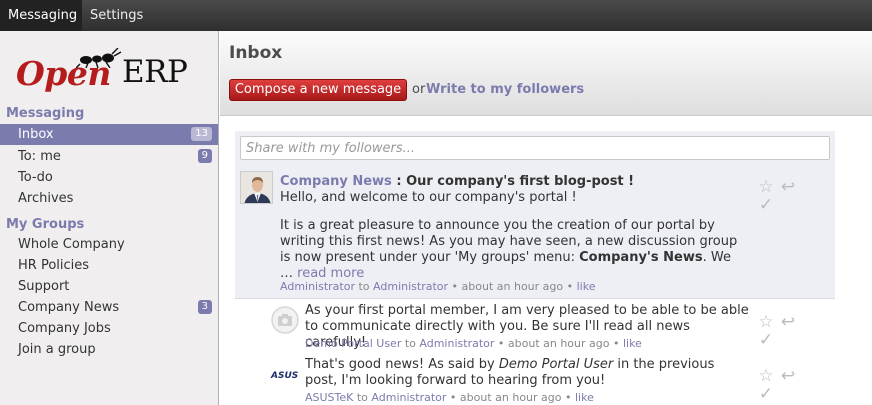 The width and height of the screenshot is (872, 405). What do you see at coordinates (109, 286) in the screenshot?
I see `sidebar-item-support: Support` at bounding box center [109, 286].